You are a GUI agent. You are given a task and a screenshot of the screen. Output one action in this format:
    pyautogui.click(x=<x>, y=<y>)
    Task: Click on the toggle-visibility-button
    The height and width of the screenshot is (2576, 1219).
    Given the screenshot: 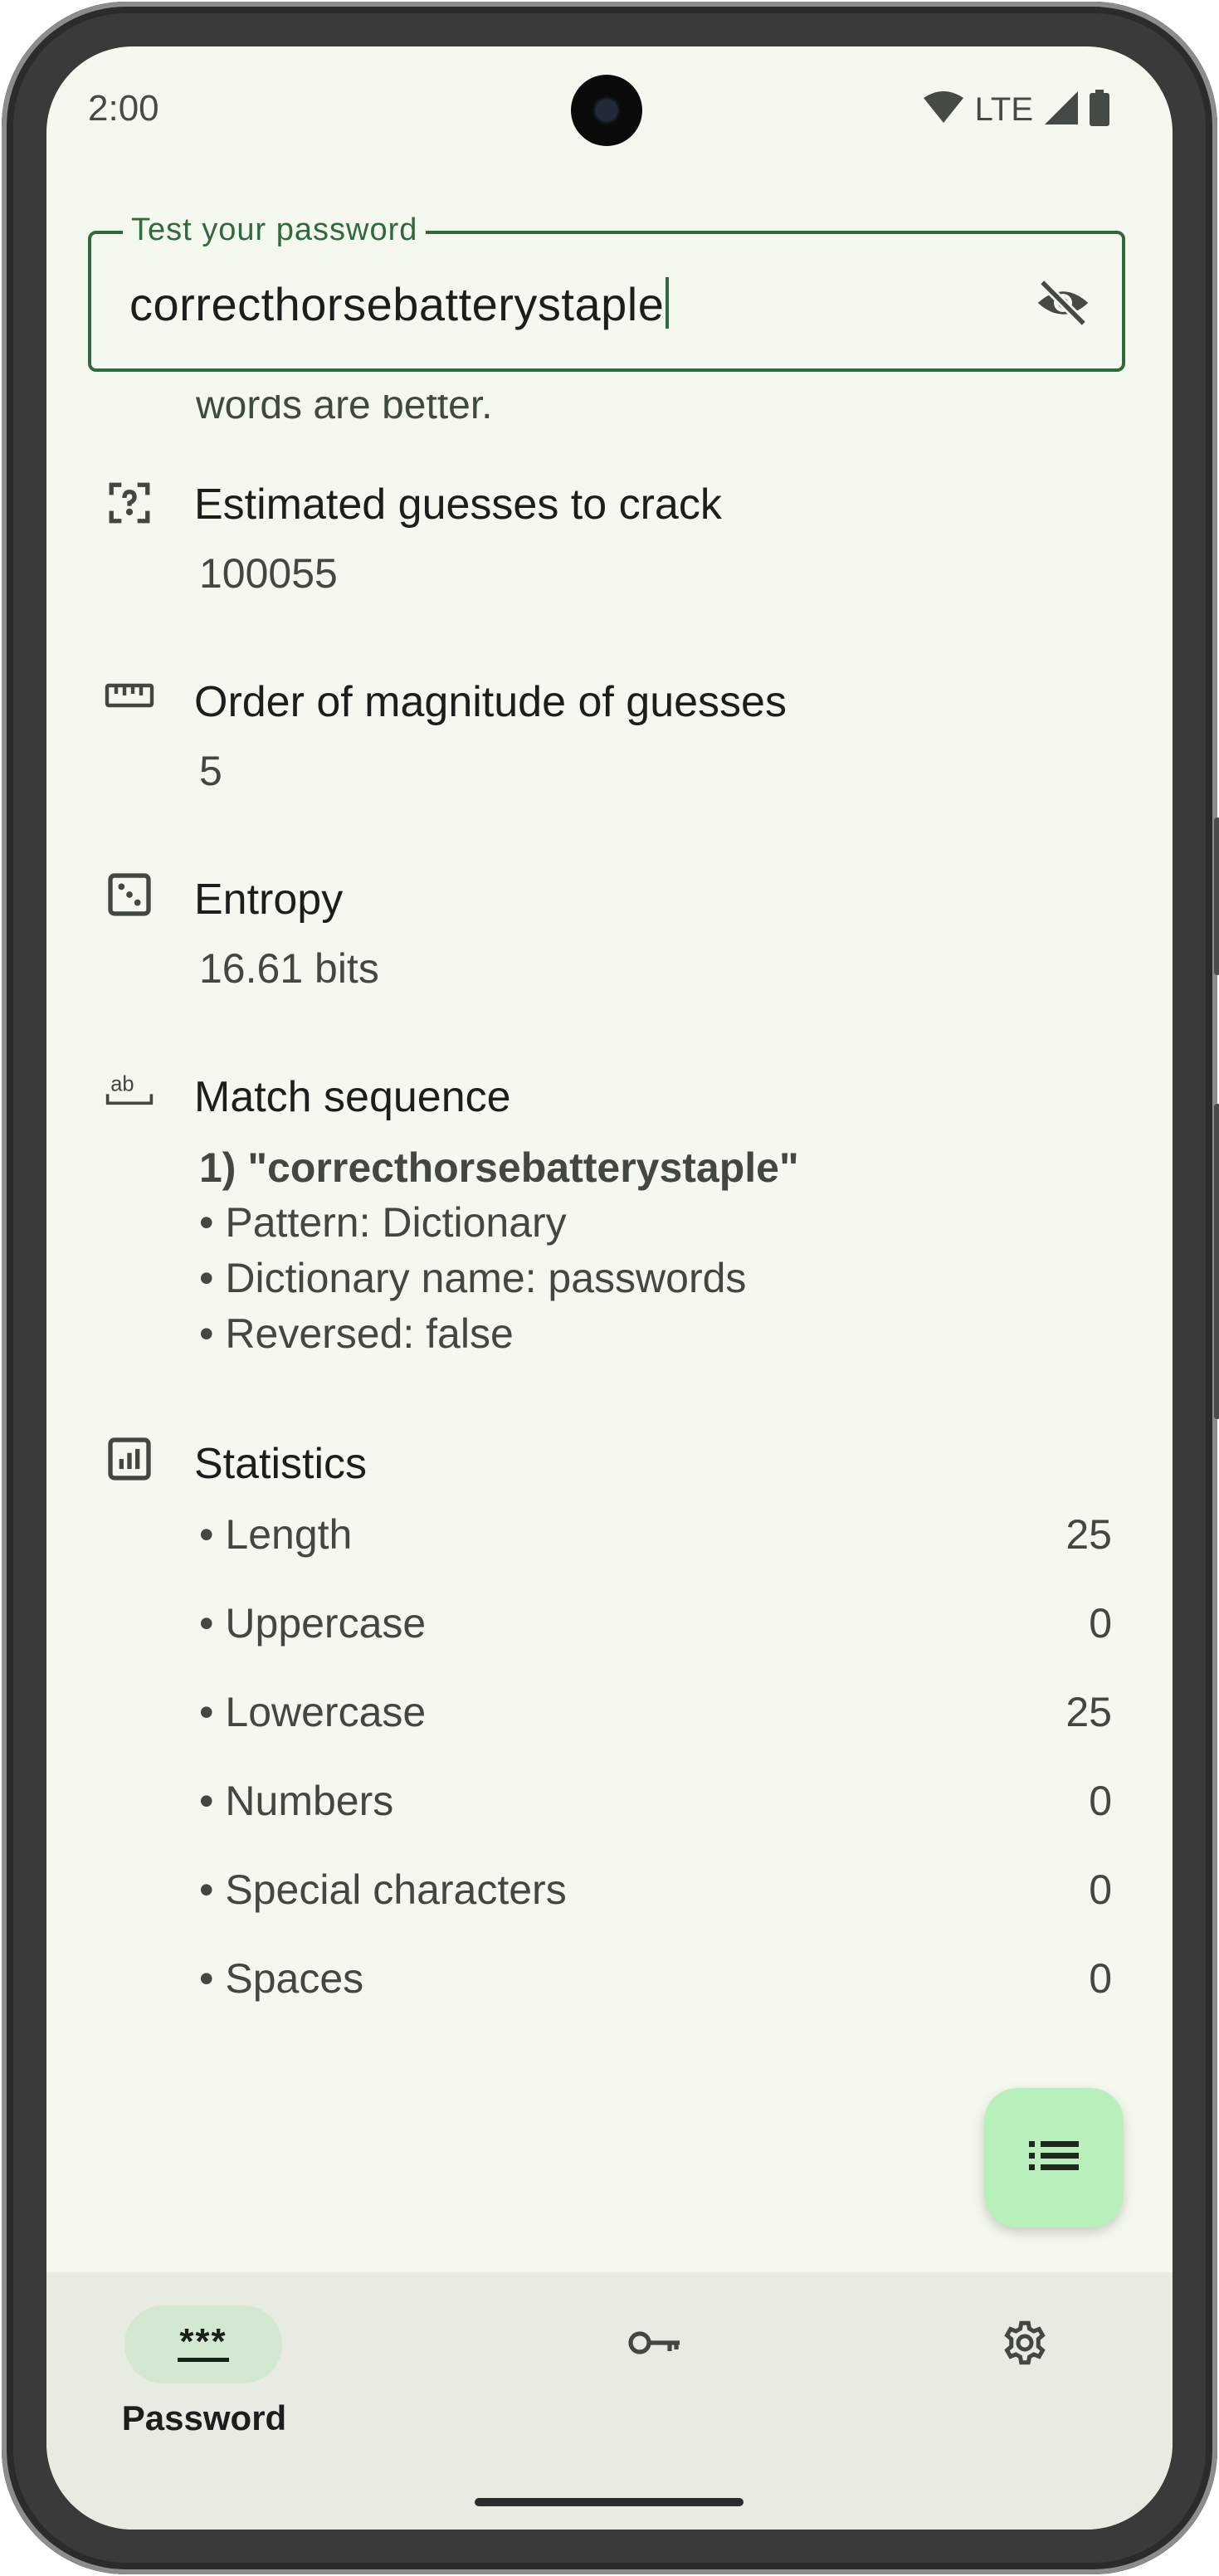 What is the action you would take?
    pyautogui.click(x=1063, y=305)
    